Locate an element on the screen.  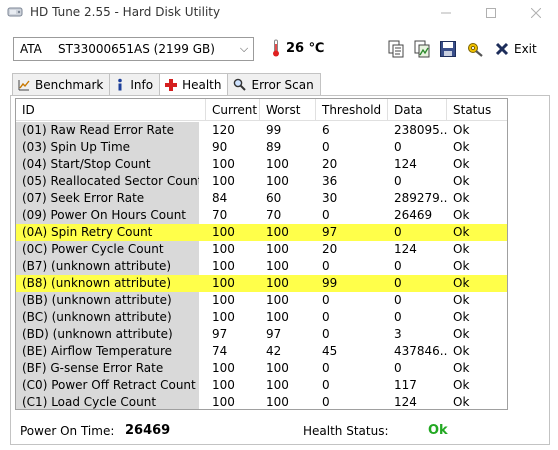
table-row: (BB) (unknown attribute) 100 100 0 0 Ok is located at coordinates (261, 300).